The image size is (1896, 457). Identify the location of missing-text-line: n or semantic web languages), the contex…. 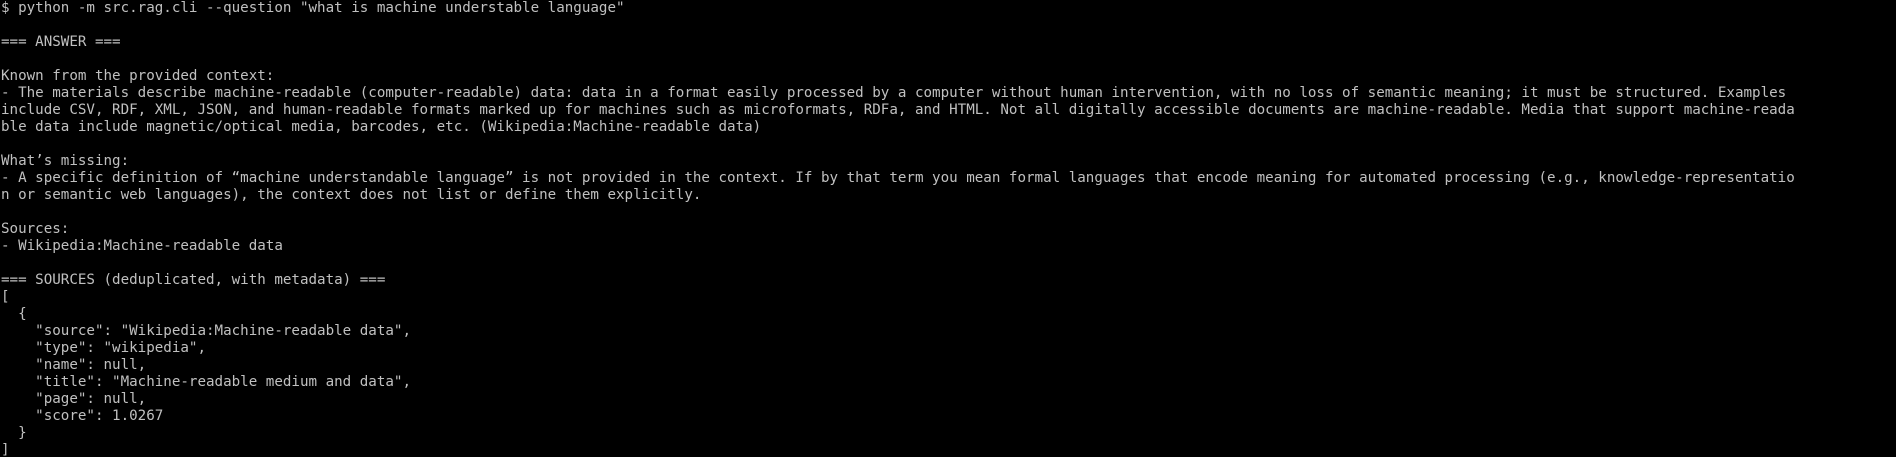
(351, 195).